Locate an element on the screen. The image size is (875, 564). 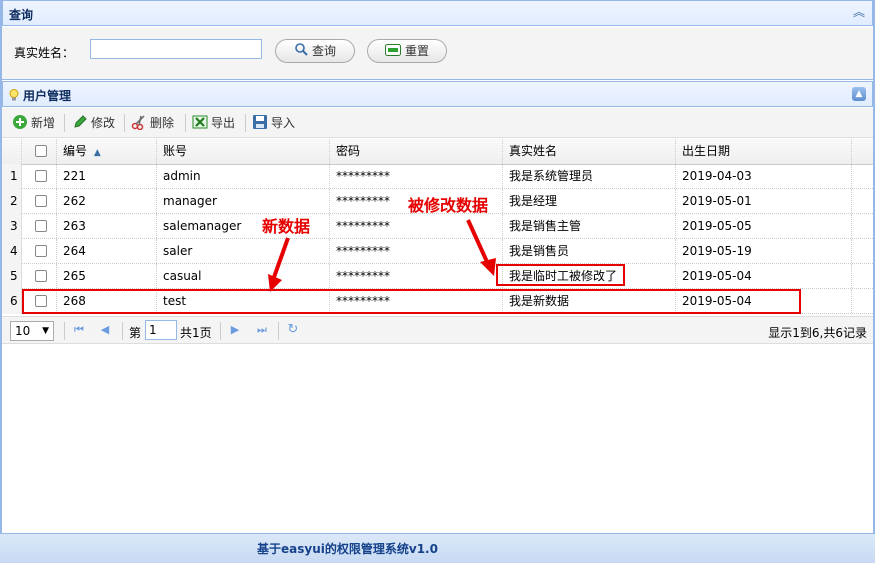
column-header-account: 账号 is located at coordinates (243, 151).